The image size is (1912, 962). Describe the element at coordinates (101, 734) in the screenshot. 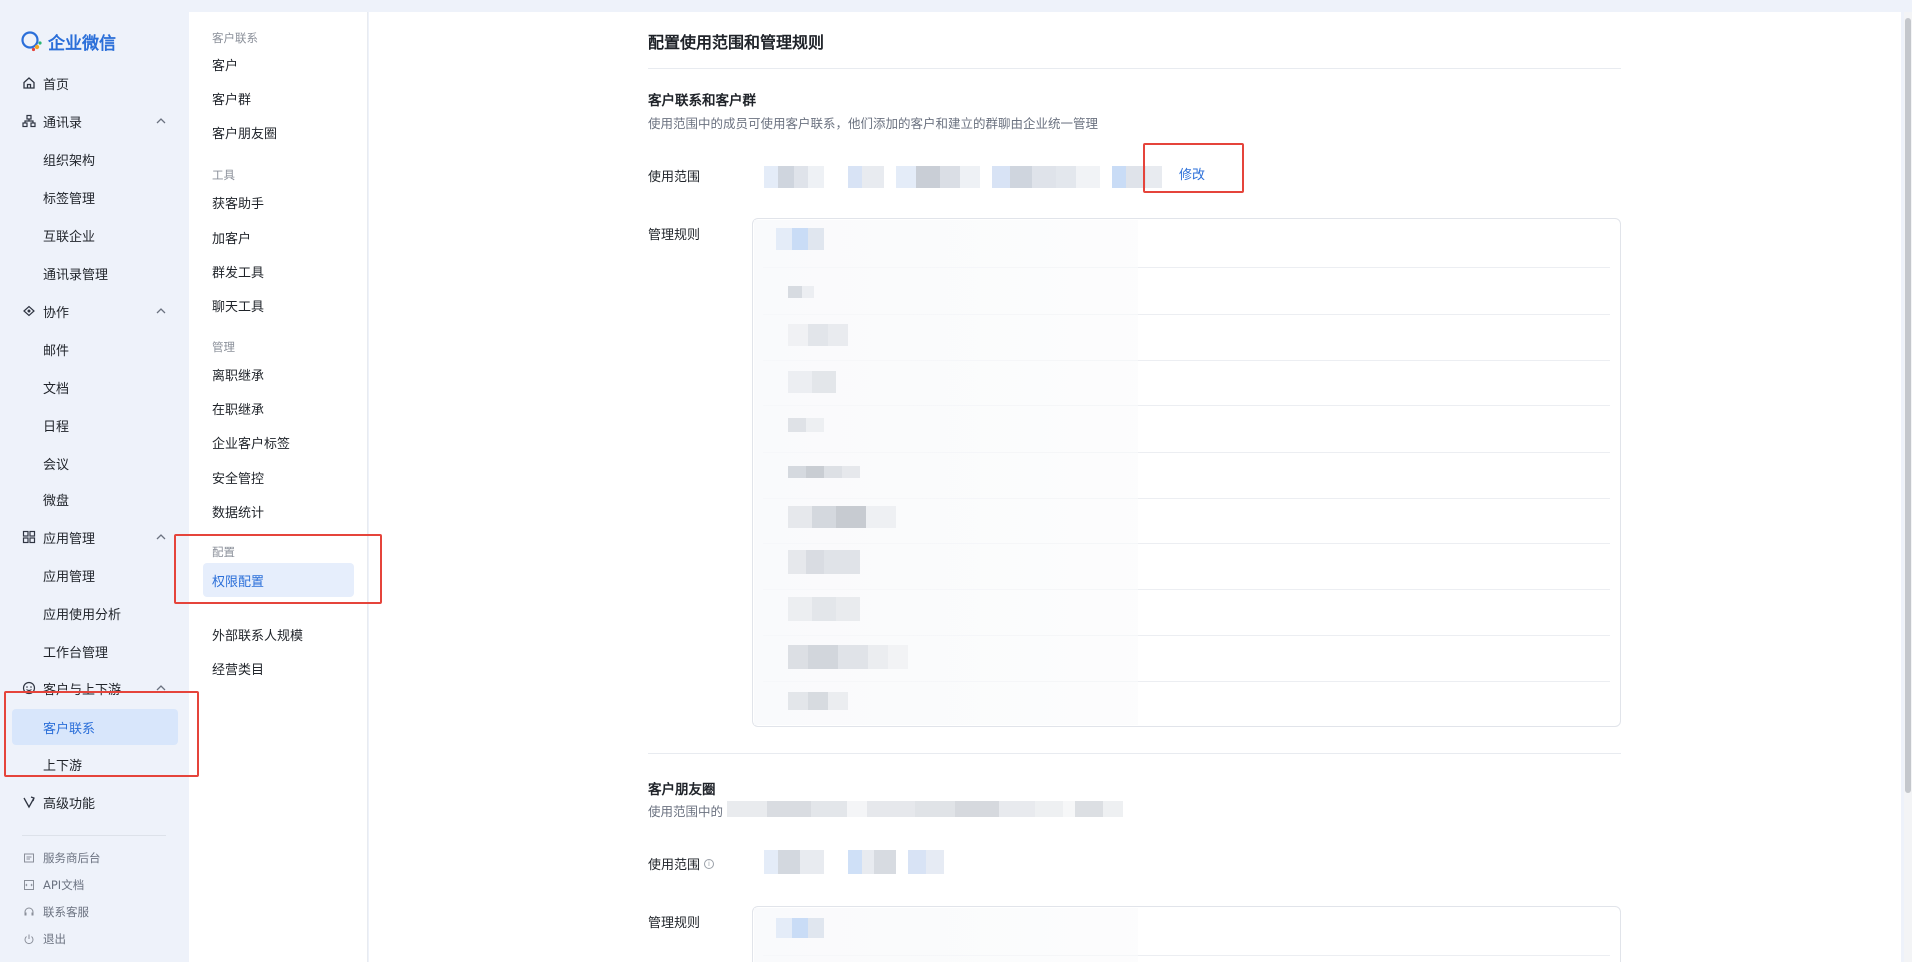

I see `highlight-box-customer-contact` at that location.